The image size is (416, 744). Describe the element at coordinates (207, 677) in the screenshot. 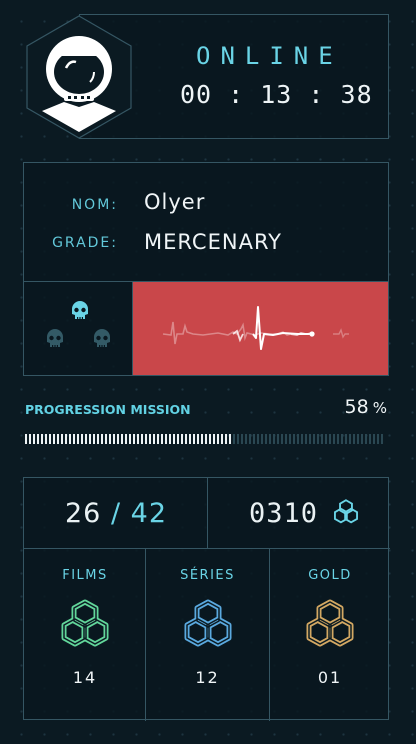

I see `category-value: 12` at that location.